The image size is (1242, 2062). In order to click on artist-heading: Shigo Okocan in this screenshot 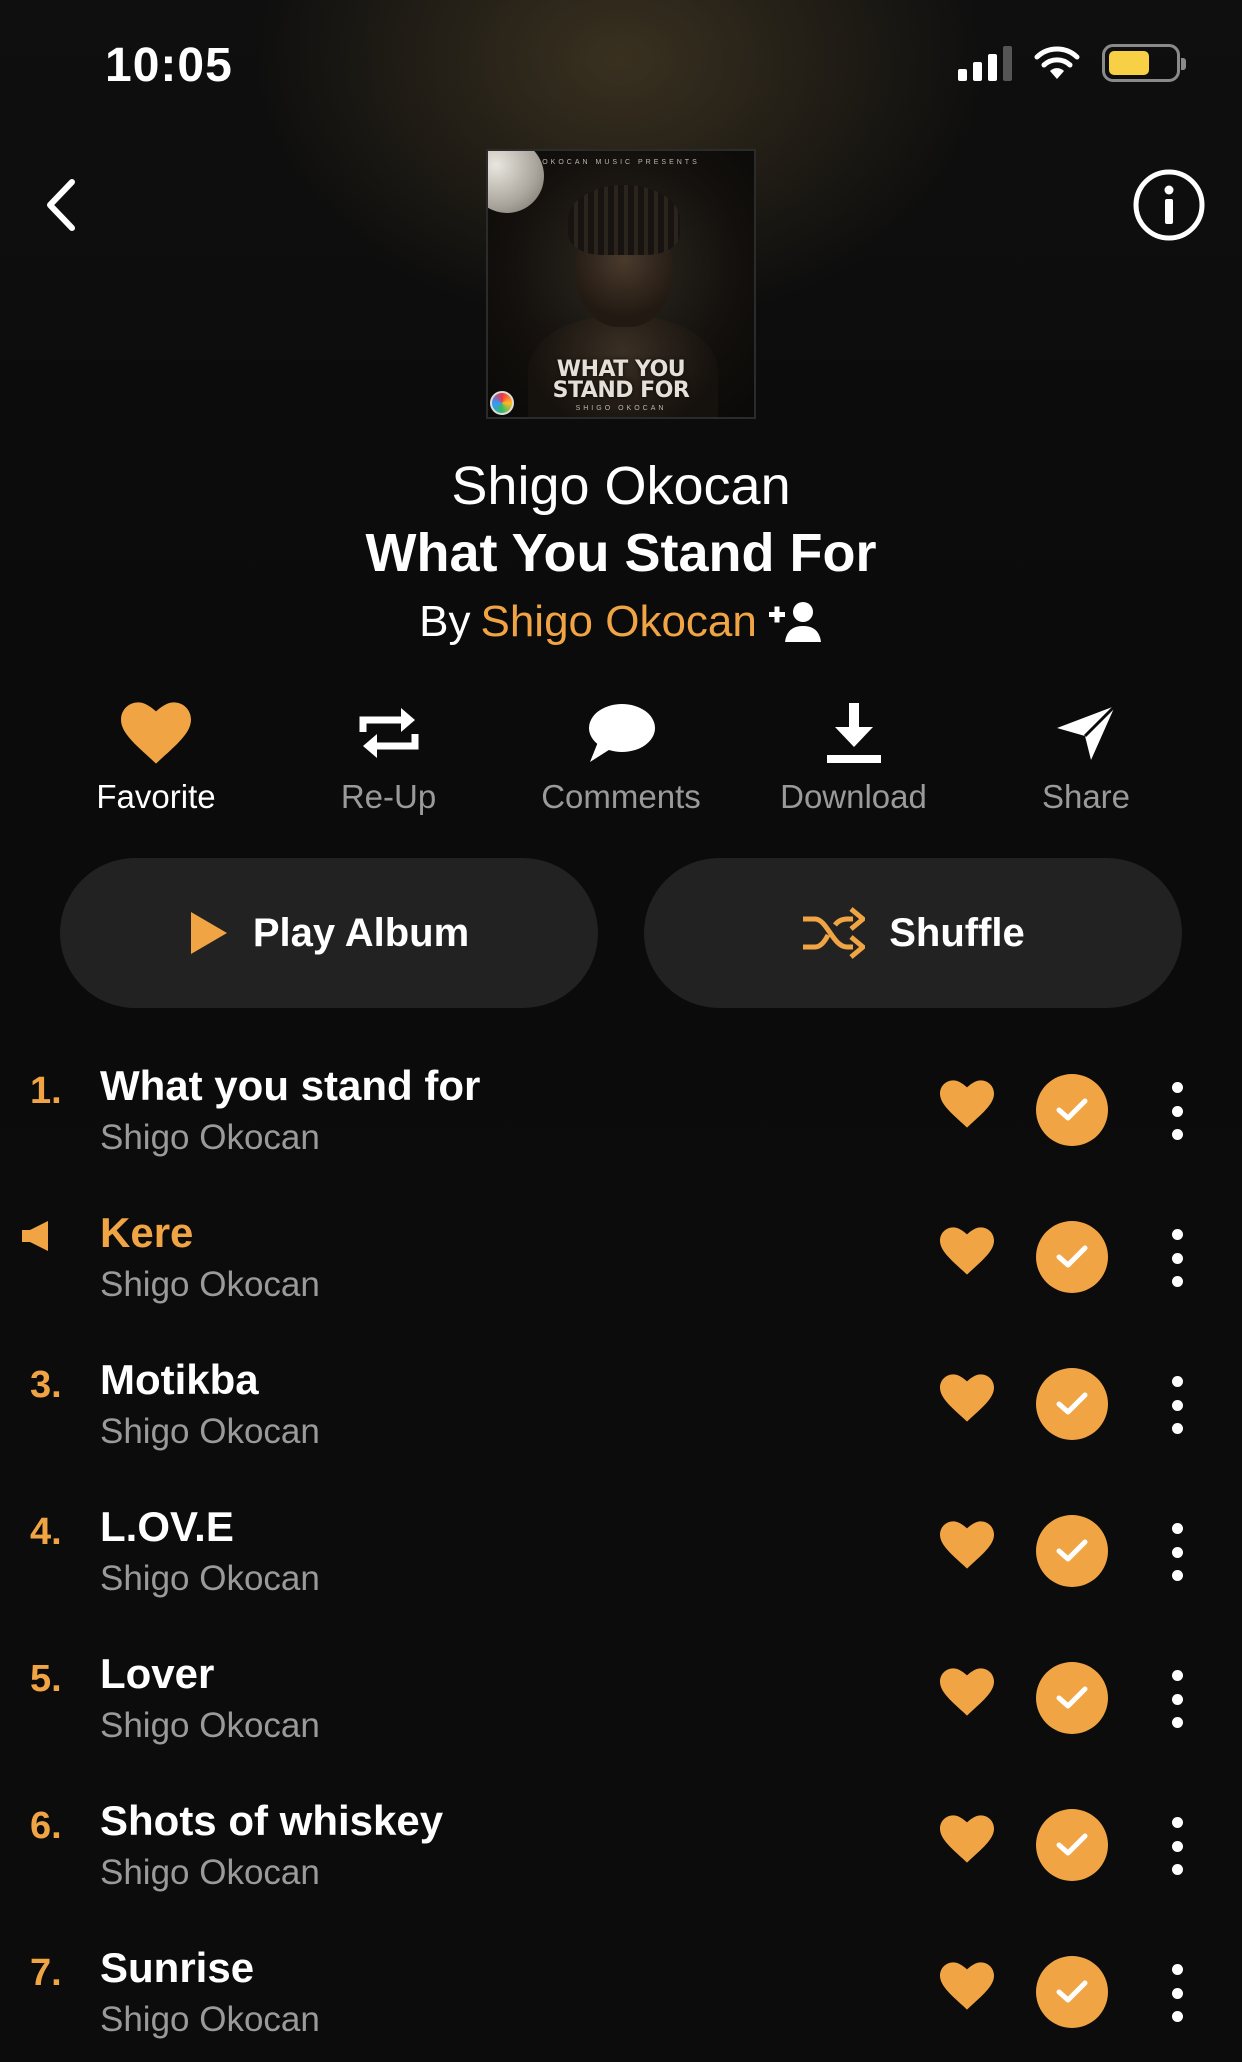, I will do `click(621, 486)`.